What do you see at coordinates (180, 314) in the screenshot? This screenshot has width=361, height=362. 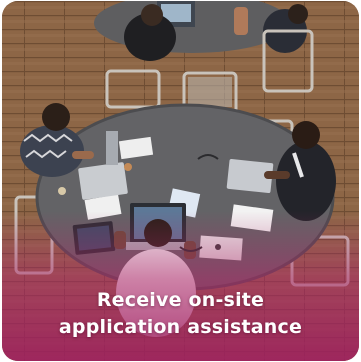 I see `card-caption: Receive on-site application assistance` at bounding box center [180, 314].